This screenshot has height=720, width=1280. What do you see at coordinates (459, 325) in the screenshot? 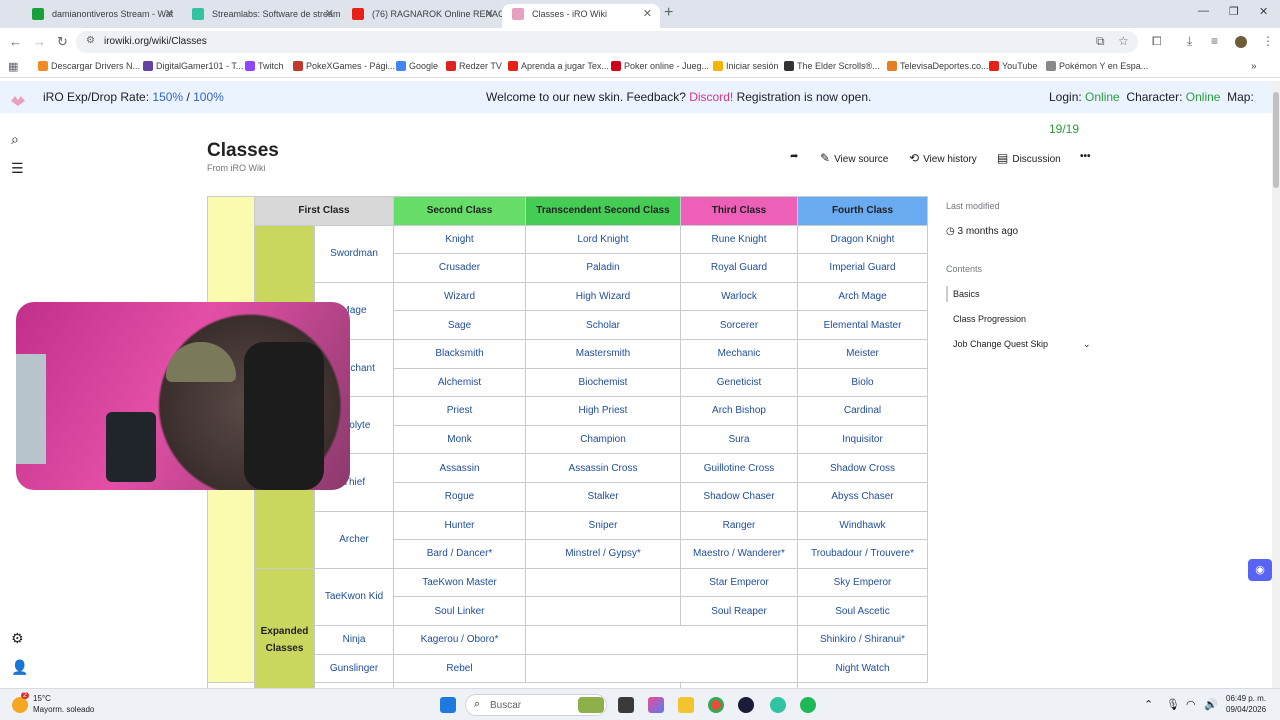
I see `class-link: Sage` at bounding box center [459, 325].